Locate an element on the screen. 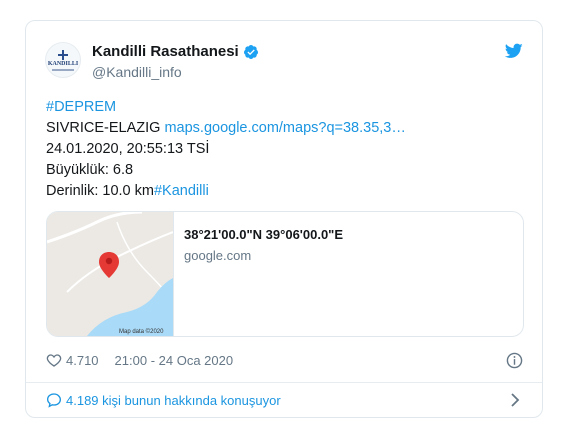 The width and height of the screenshot is (562, 439). divider is located at coordinates (284, 382).